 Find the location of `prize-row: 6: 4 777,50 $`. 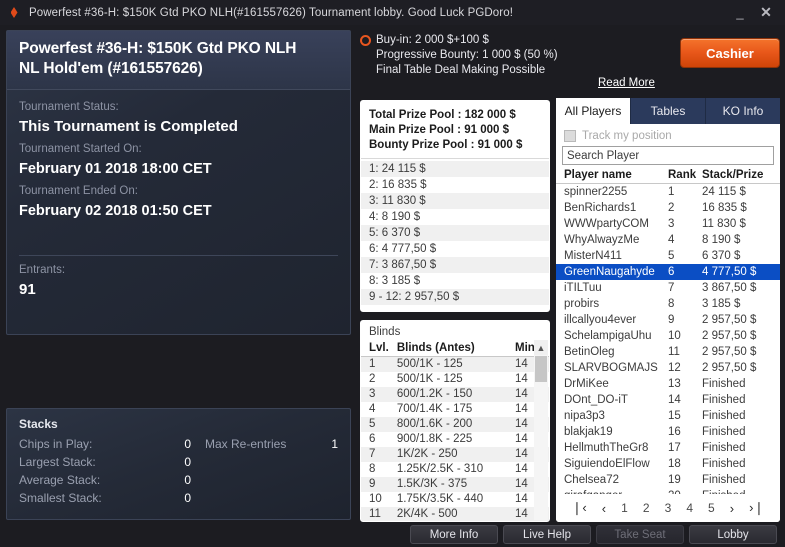

prize-row: 6: 4 777,50 $ is located at coordinates (403, 249).